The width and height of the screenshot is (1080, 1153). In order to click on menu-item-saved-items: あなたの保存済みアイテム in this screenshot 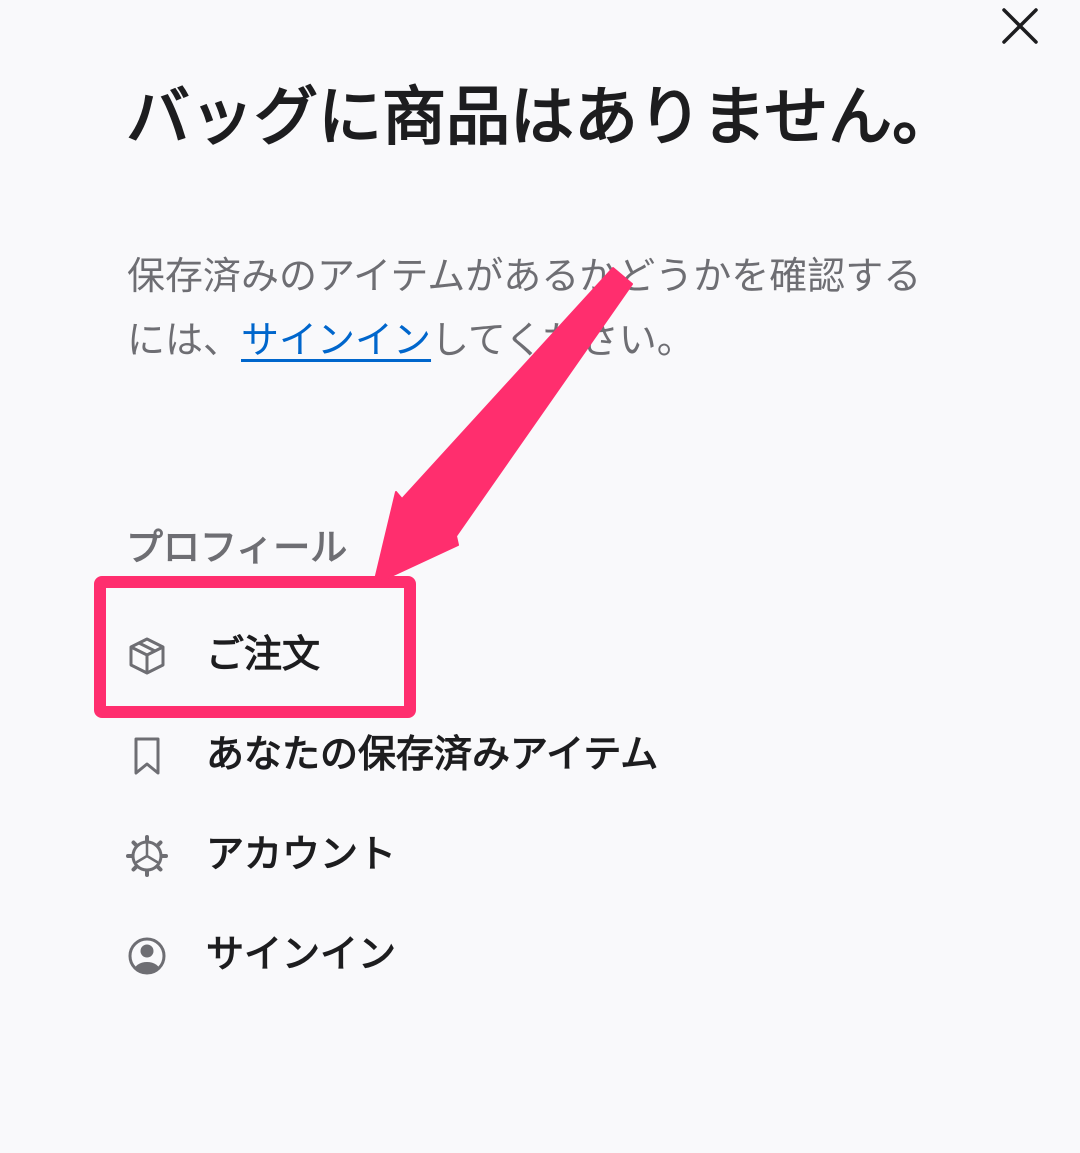, I will do `click(392, 750)`.